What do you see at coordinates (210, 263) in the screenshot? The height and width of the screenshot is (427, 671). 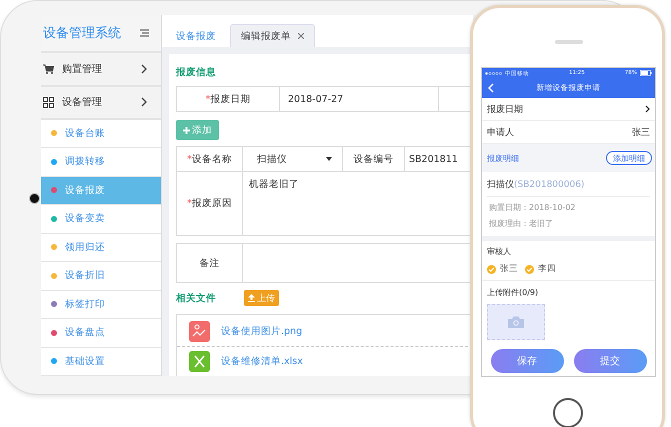 I see `field-label: 备注` at bounding box center [210, 263].